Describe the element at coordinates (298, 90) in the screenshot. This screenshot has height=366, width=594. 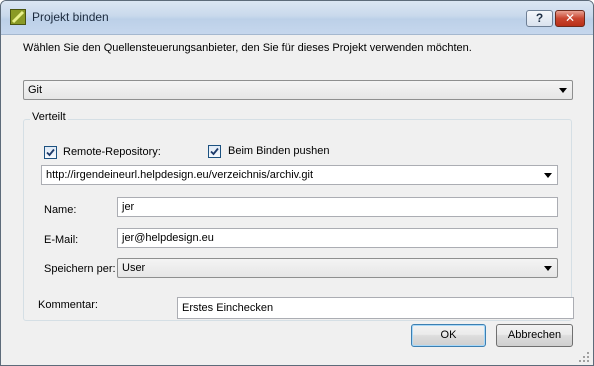
I see `provider-select: Git` at that location.